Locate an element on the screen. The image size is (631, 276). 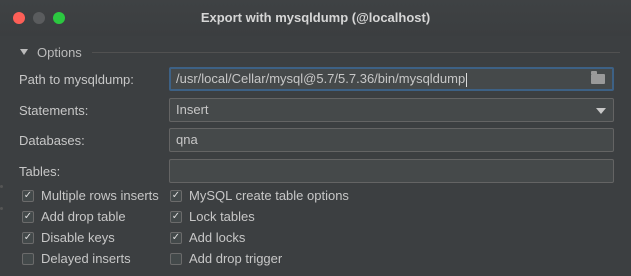
disable-keys-checkbox: ✓ Disable keys is located at coordinates (68, 237).